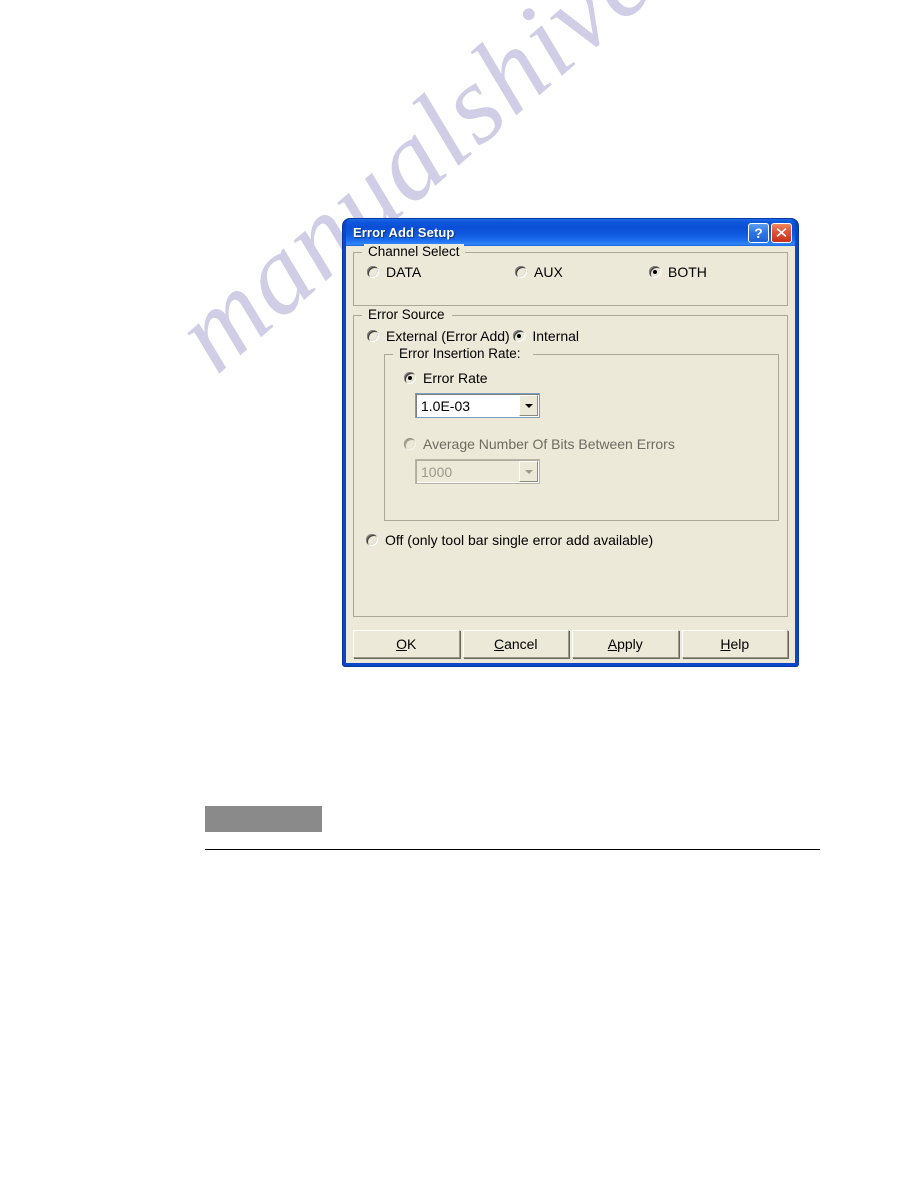 Image resolution: width=918 pixels, height=1188 pixels. What do you see at coordinates (612, 644) in the screenshot?
I see `apply-accel: A` at bounding box center [612, 644].